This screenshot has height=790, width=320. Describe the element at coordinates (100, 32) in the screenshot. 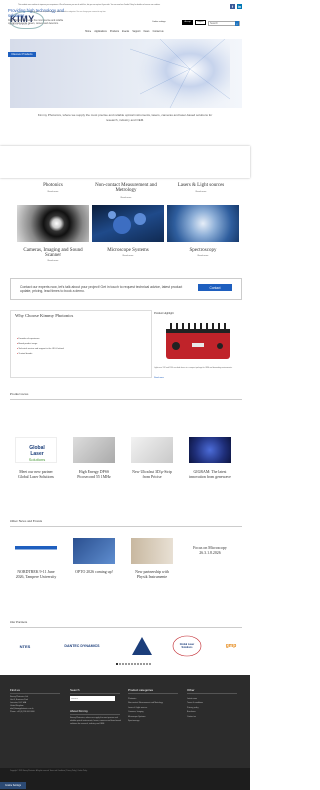

I see `nav-applications: Applications` at that location.